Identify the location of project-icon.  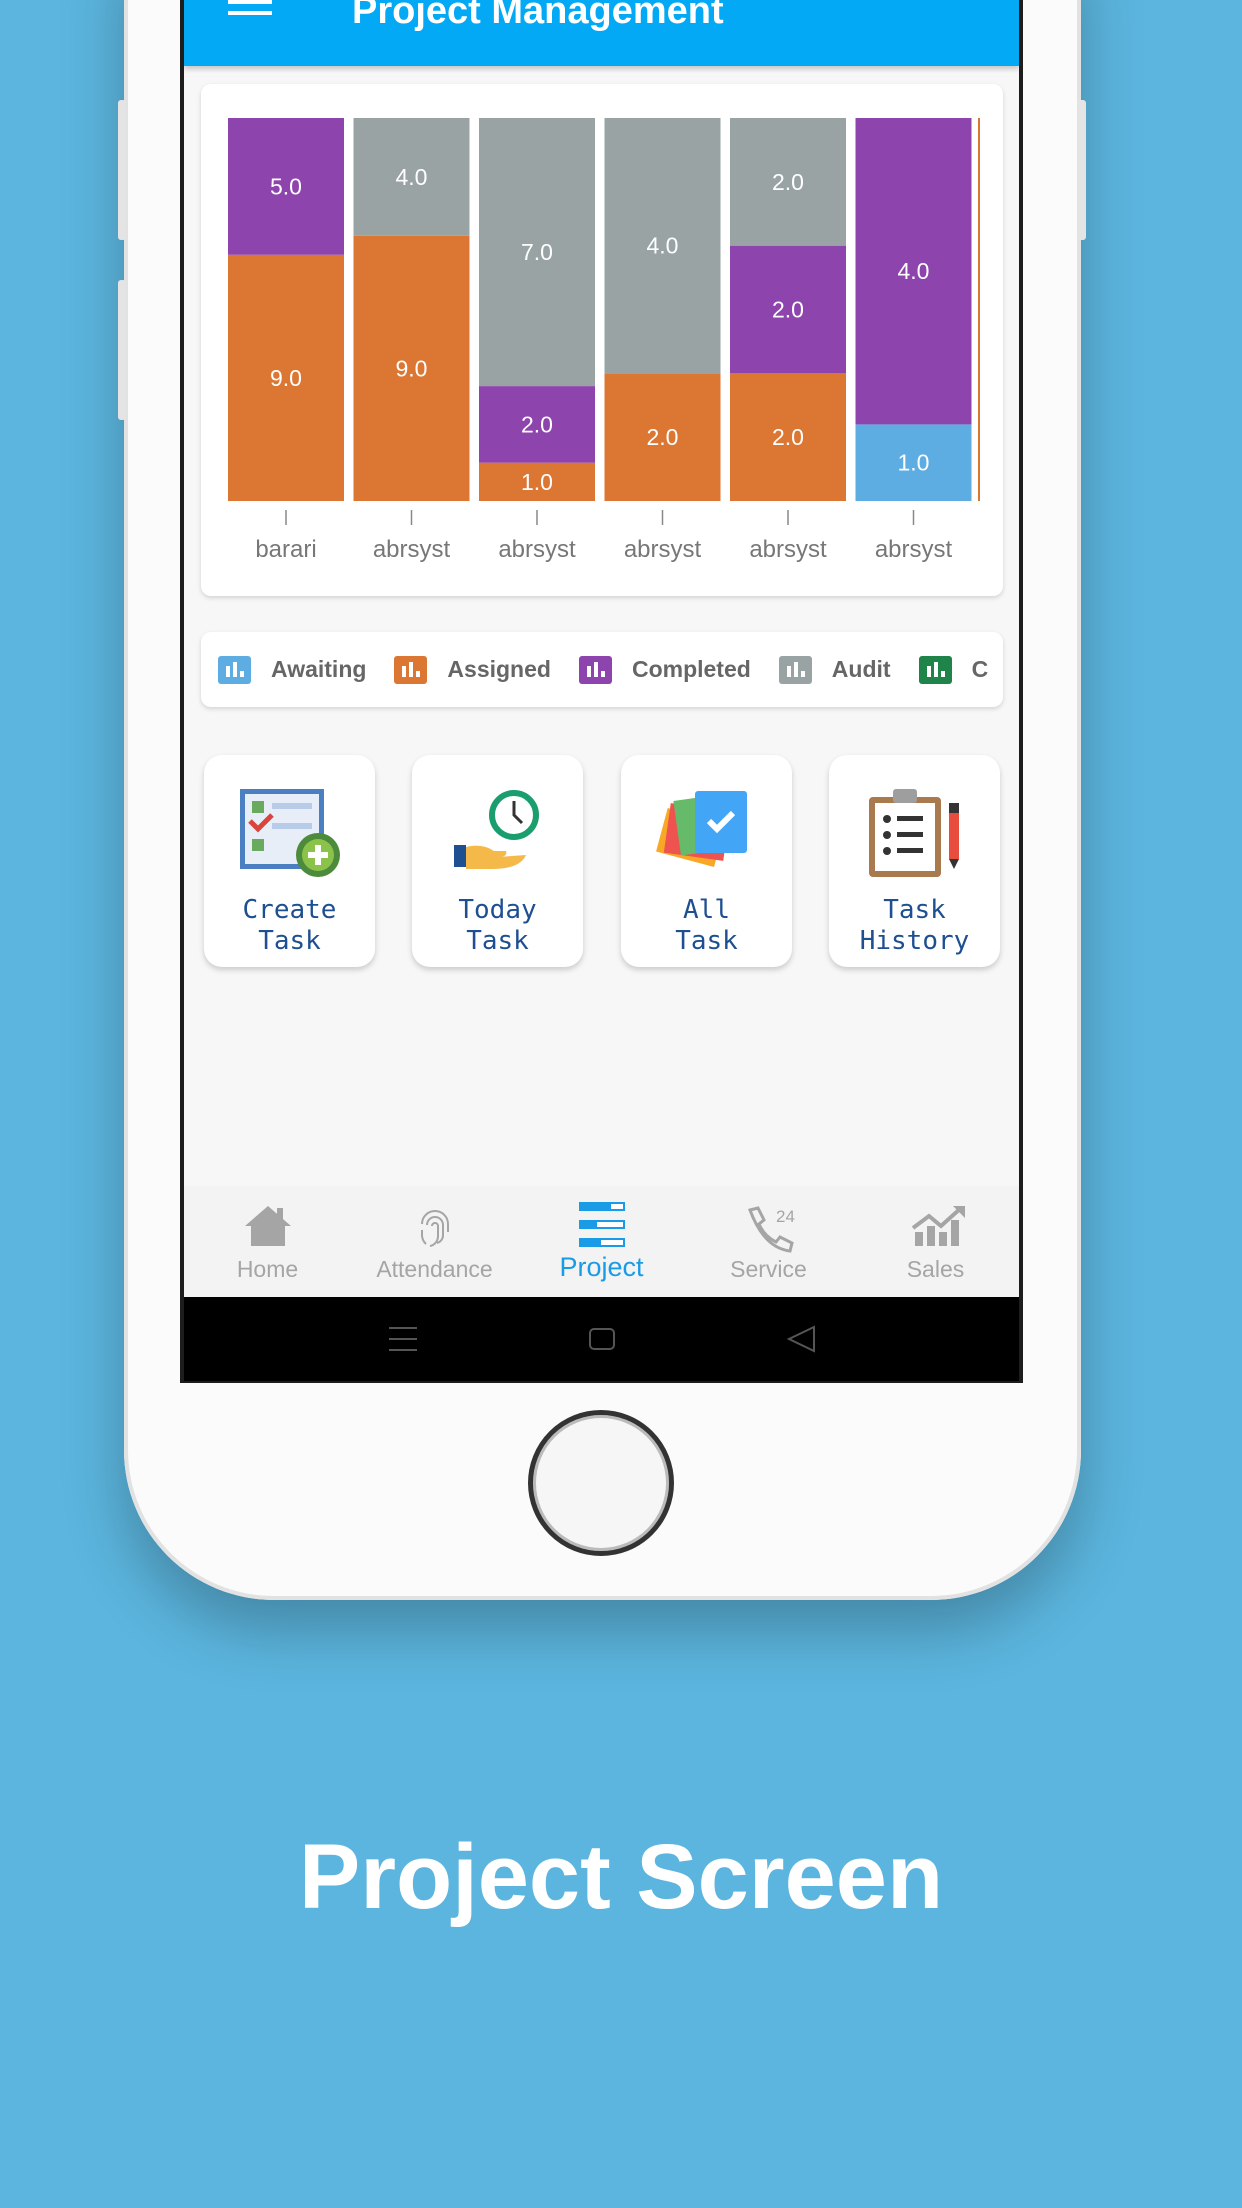
(602, 1224).